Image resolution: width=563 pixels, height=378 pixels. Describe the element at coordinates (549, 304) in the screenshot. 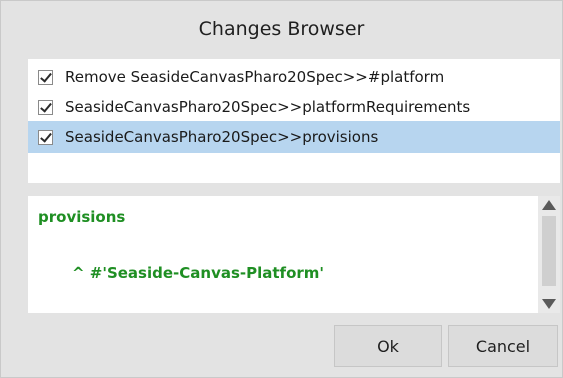

I see `scroll-down-arrow-icon` at that location.